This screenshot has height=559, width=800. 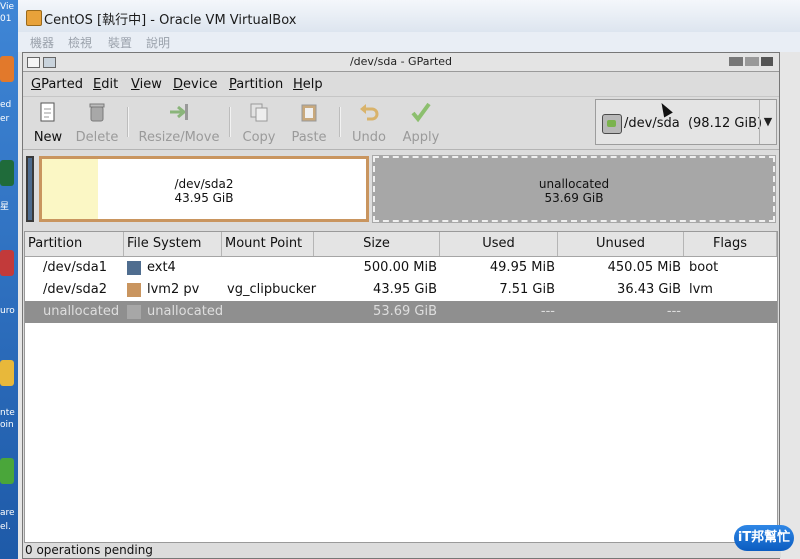 What do you see at coordinates (97, 137) in the screenshot?
I see `delete-label: Delete` at bounding box center [97, 137].